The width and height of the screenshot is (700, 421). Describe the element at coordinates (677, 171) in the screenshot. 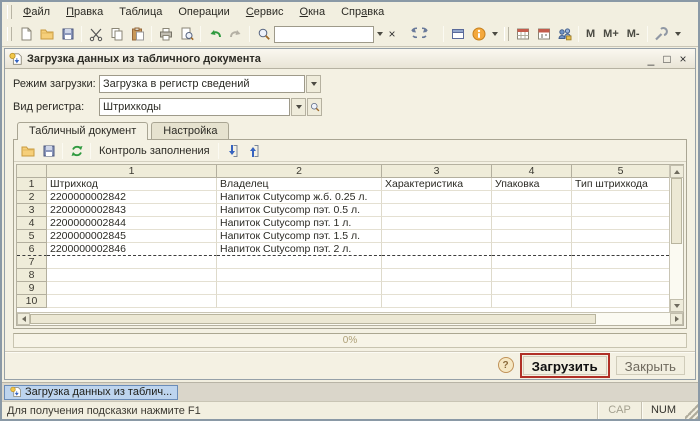

I see `scroll-up-button` at that location.